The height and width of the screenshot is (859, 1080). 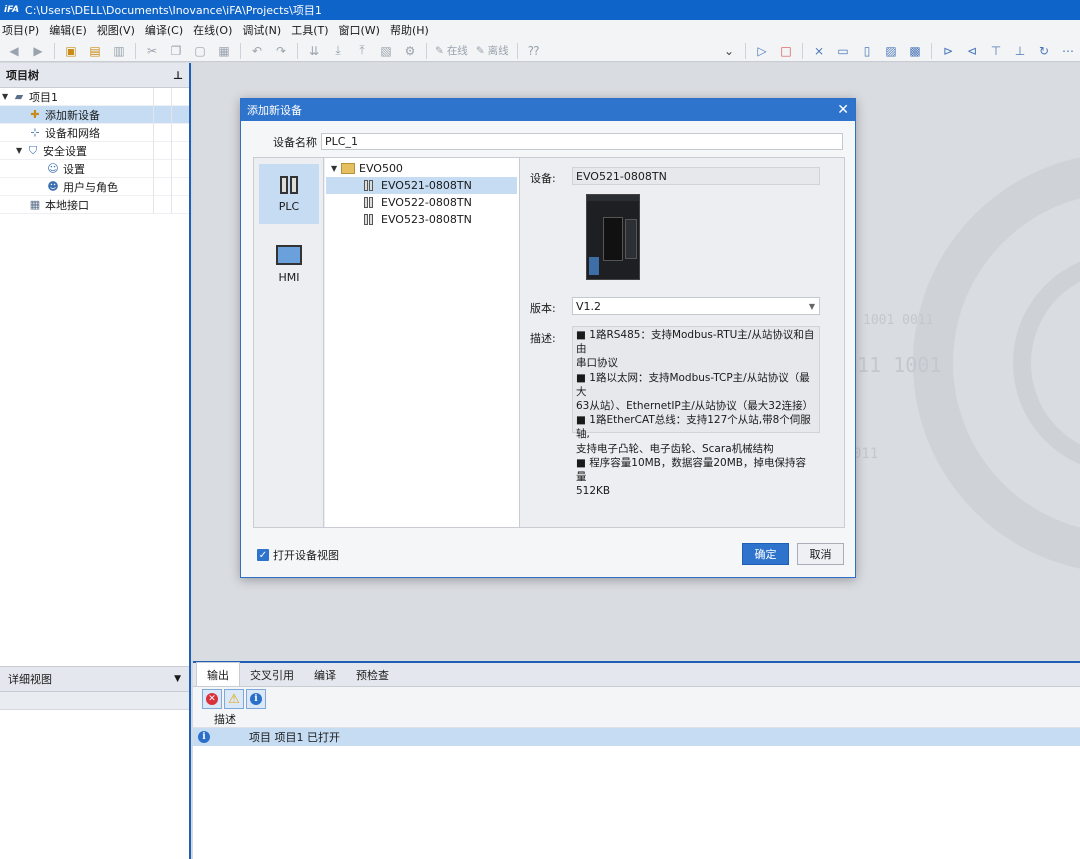 I want to click on paste-icon: ▢, so click(x=200, y=51).